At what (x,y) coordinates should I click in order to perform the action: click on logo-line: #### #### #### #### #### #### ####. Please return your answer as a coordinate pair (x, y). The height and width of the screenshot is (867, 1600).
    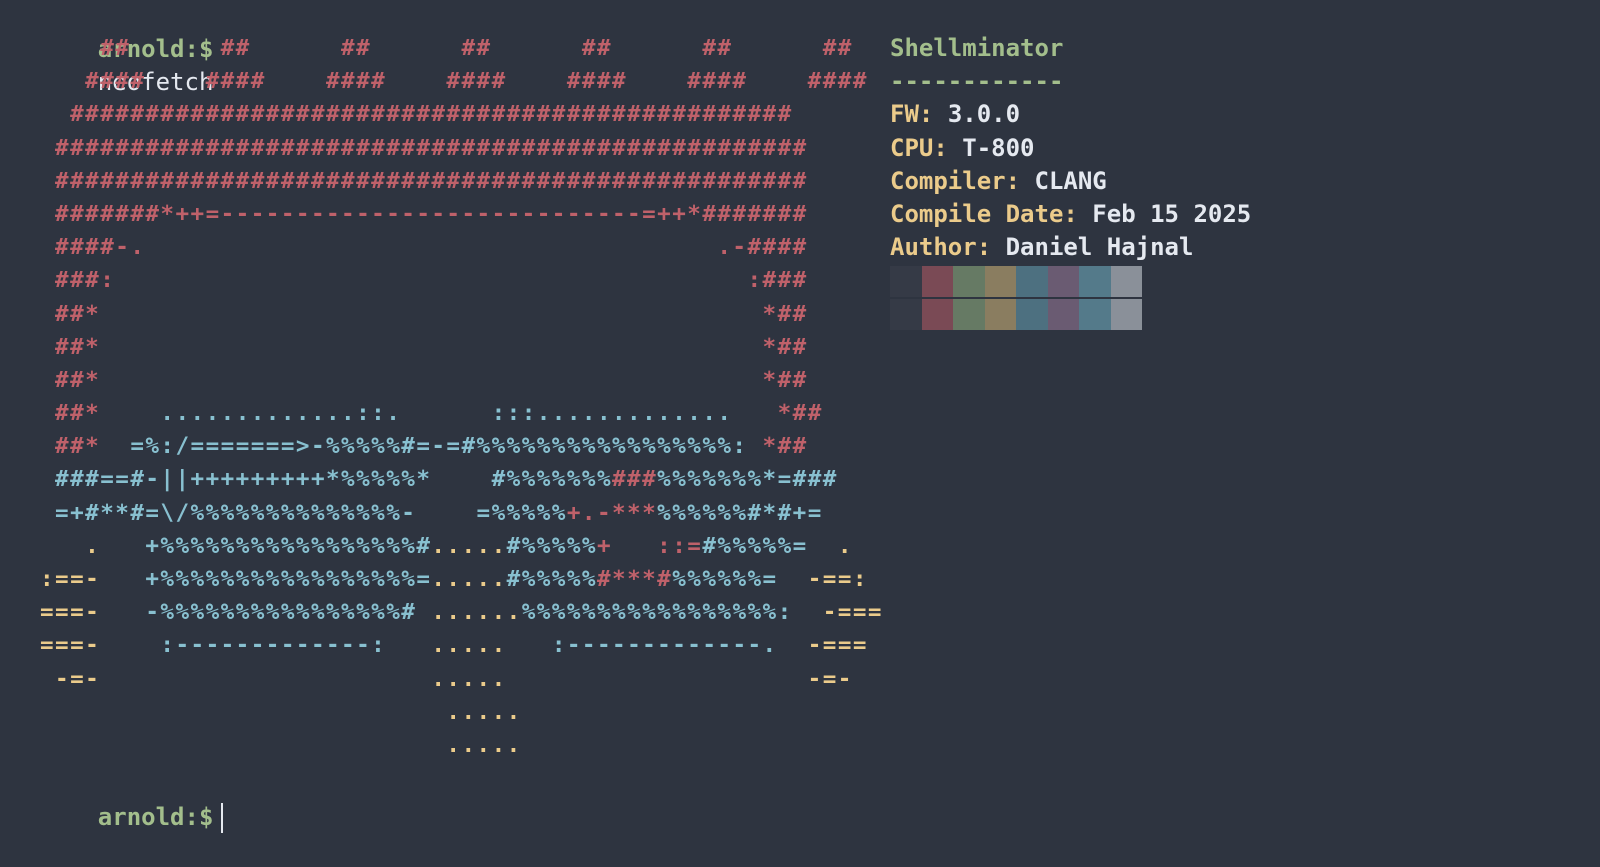
    Looking at the image, I should click on (461, 81).